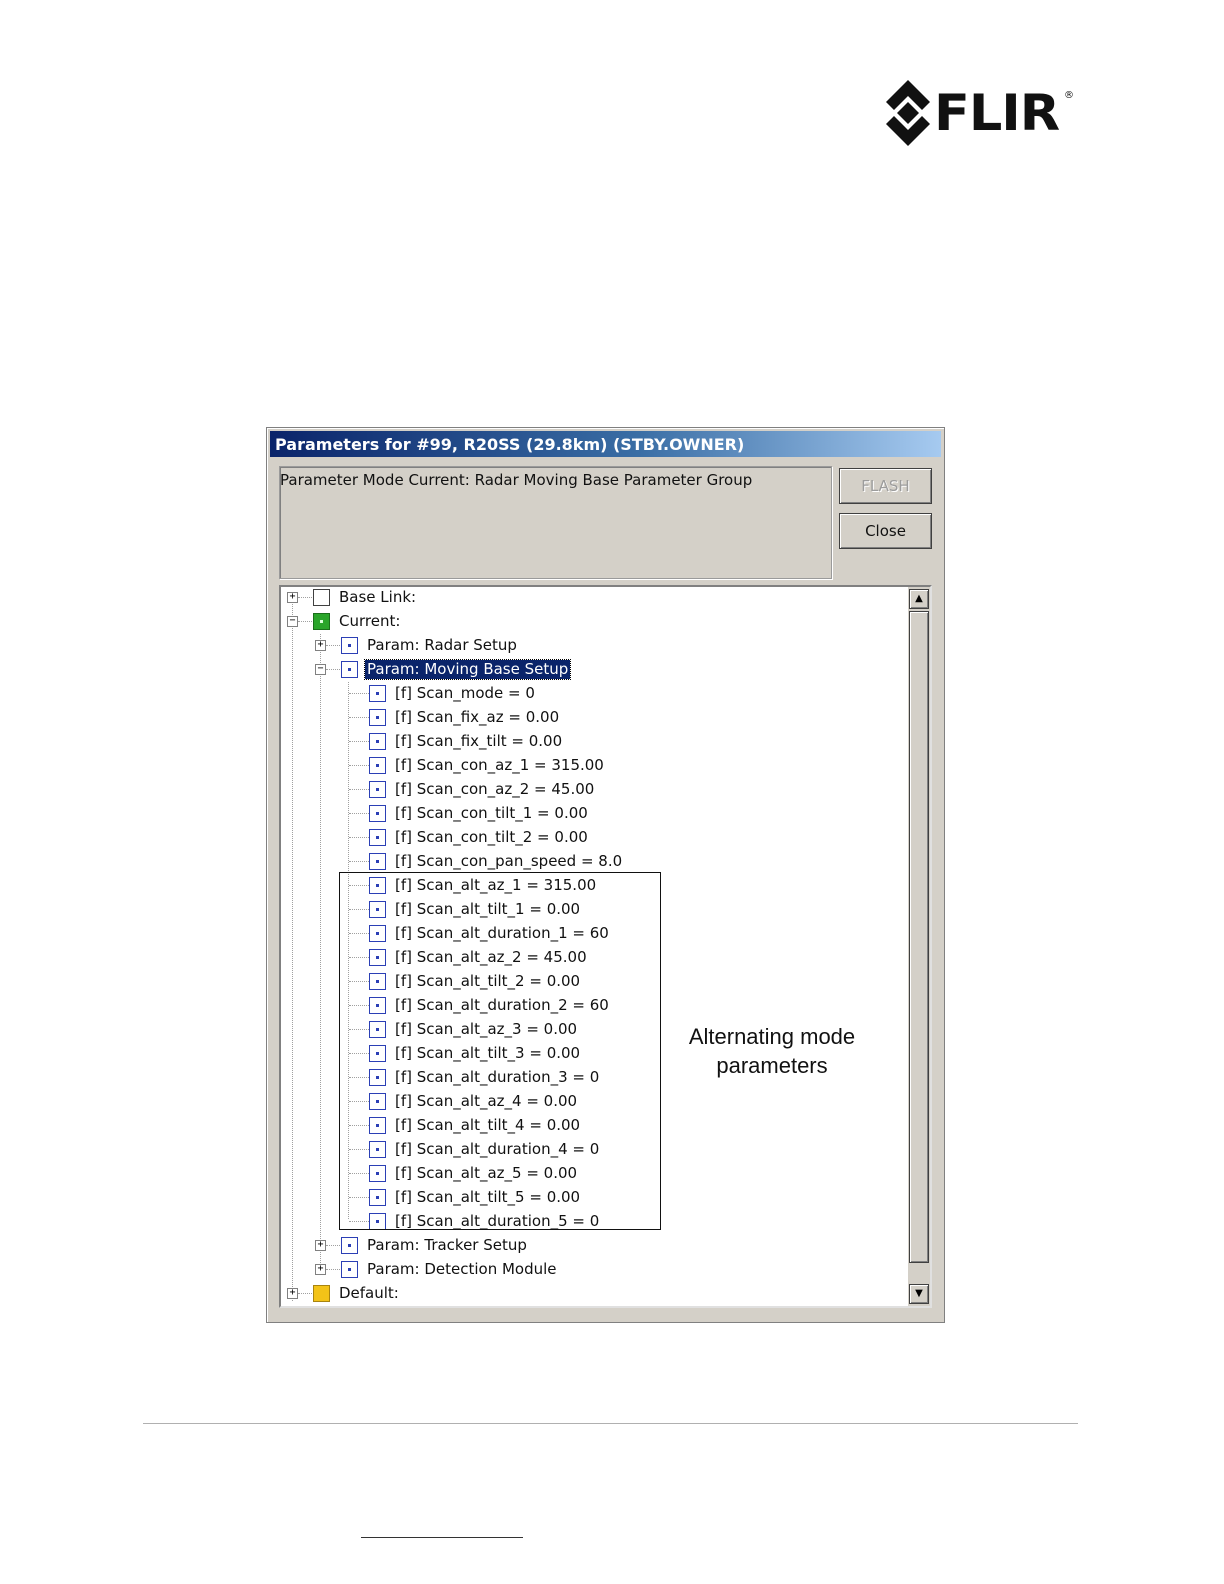  Describe the element at coordinates (479, 741) in the screenshot. I see `param-label: [f] Scan_fix_tilt = 0.00` at that location.